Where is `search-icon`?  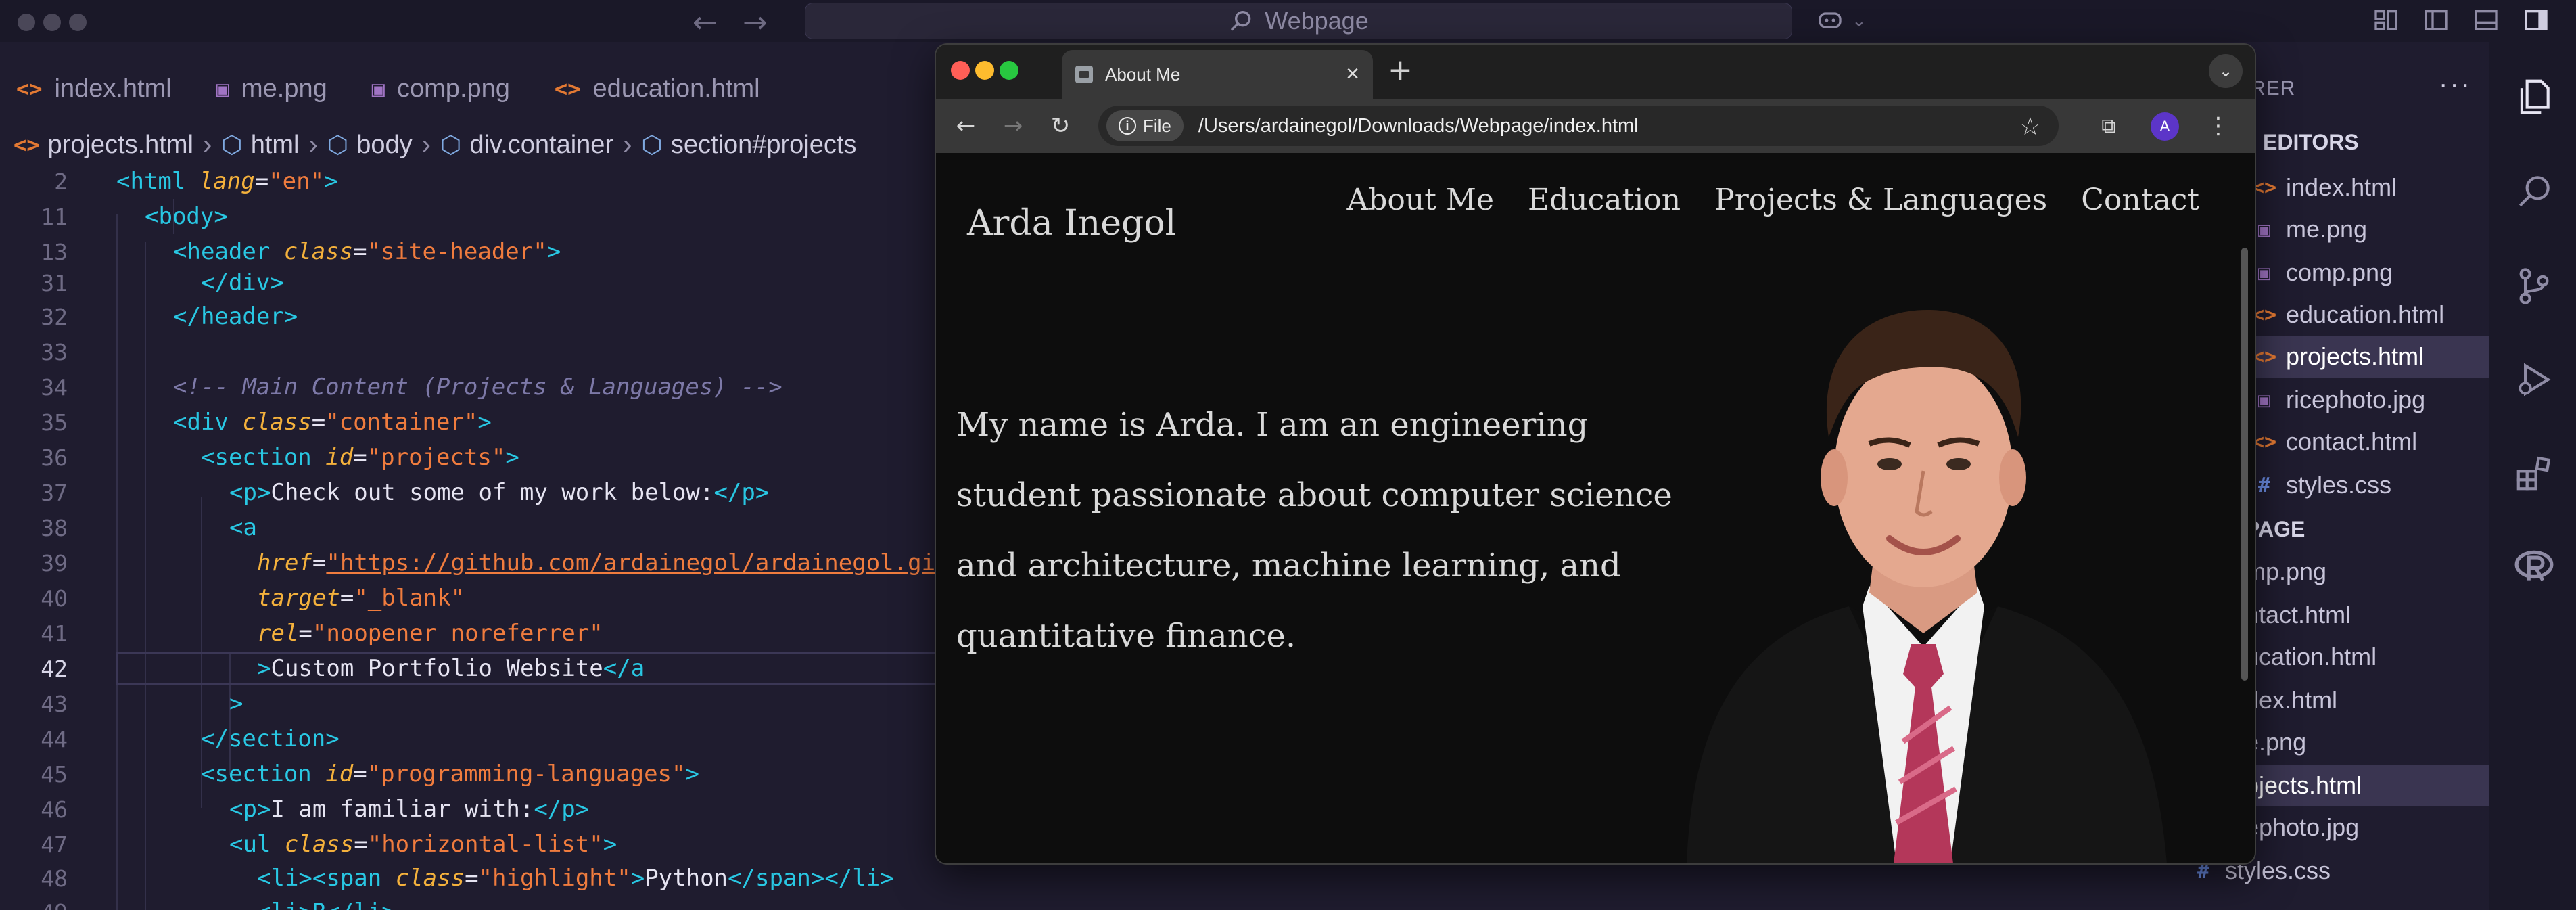 search-icon is located at coordinates (2534, 191).